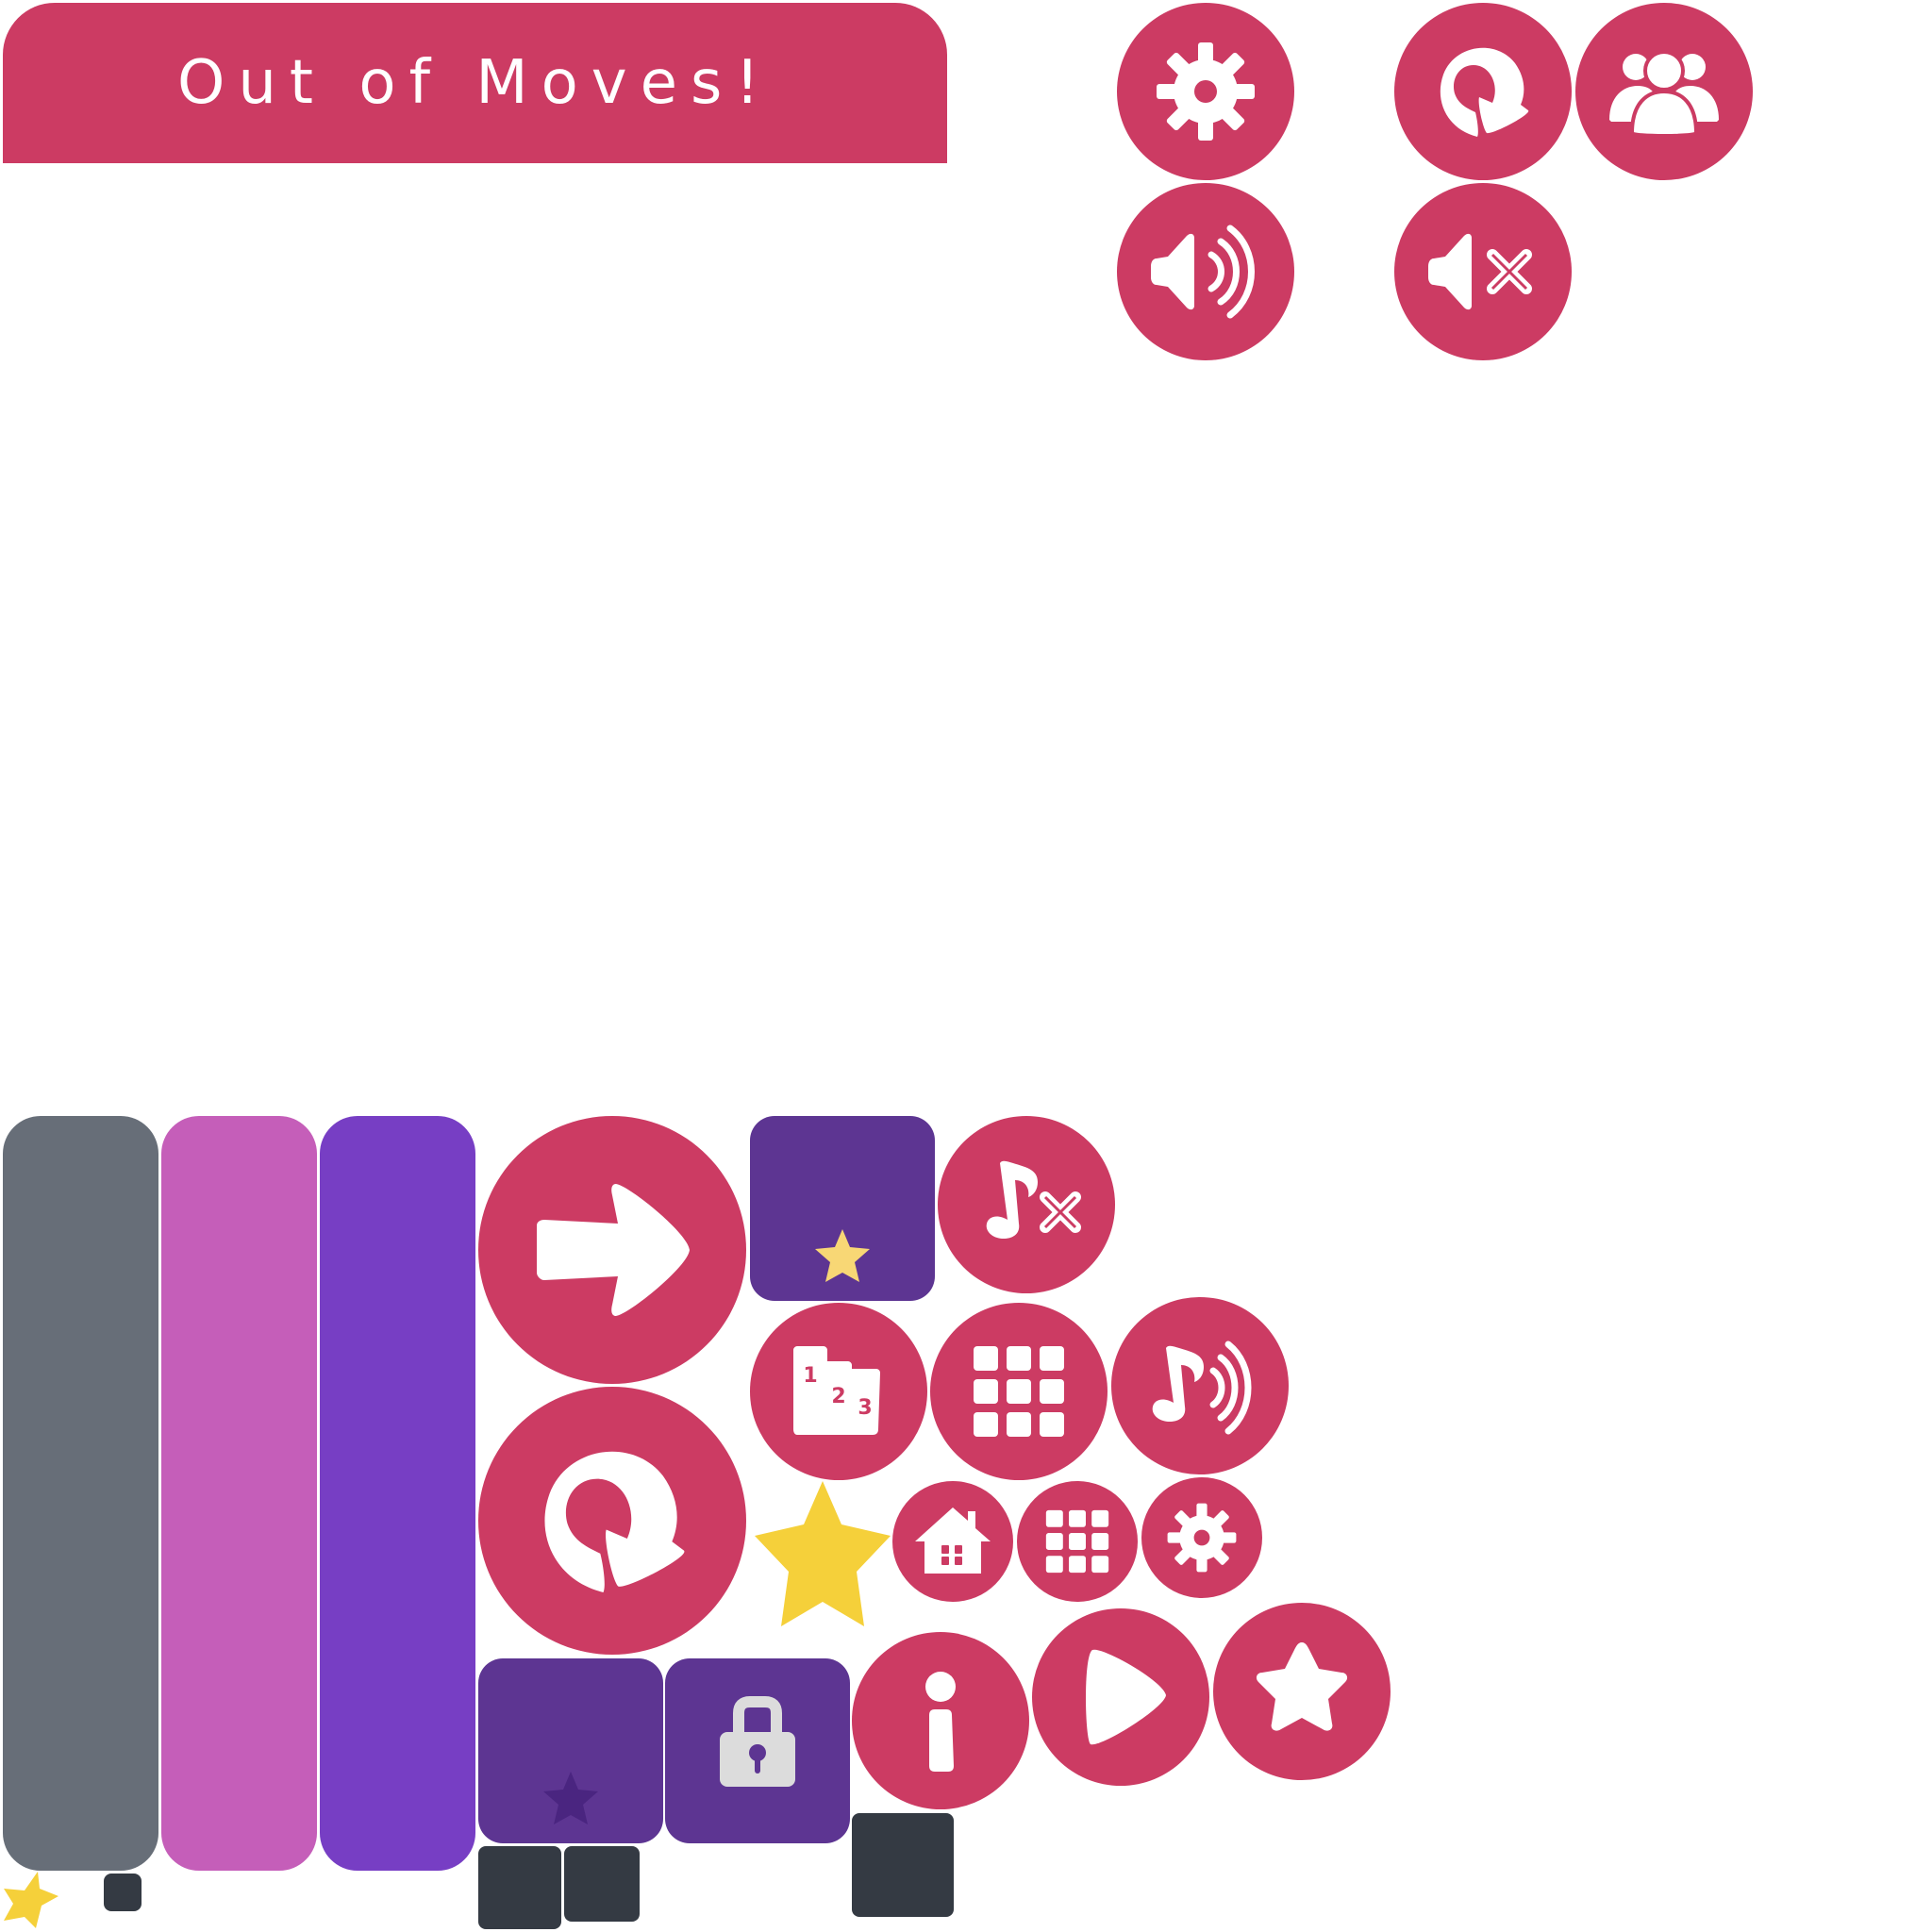 The image size is (1932, 1932). Describe the element at coordinates (397, 1493) in the screenshot. I see `violet-panel` at that location.